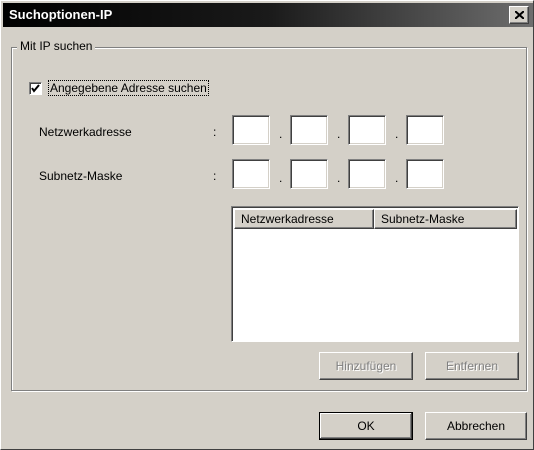 This screenshot has width=534, height=450. What do you see at coordinates (85, 132) in the screenshot?
I see `network-address-label: Netzwerkadresse` at bounding box center [85, 132].